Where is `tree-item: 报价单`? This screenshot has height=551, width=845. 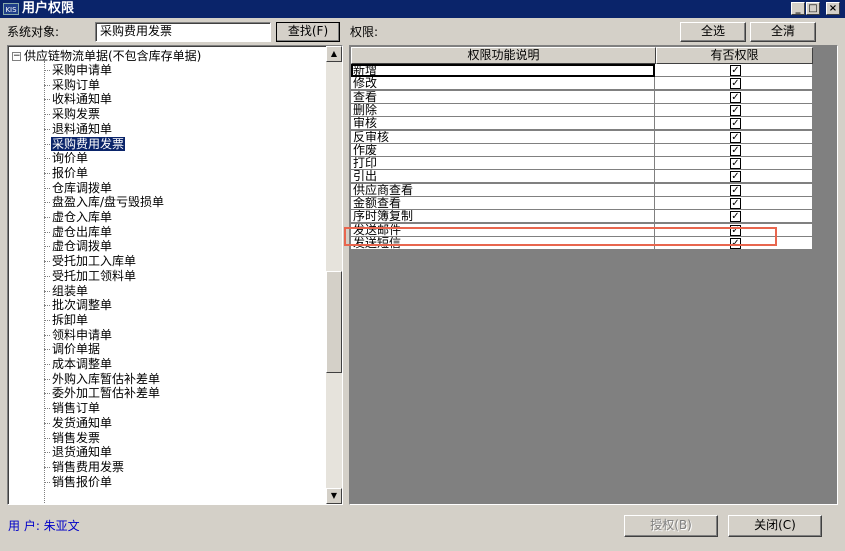
tree-item: 报价单 is located at coordinates (66, 173).